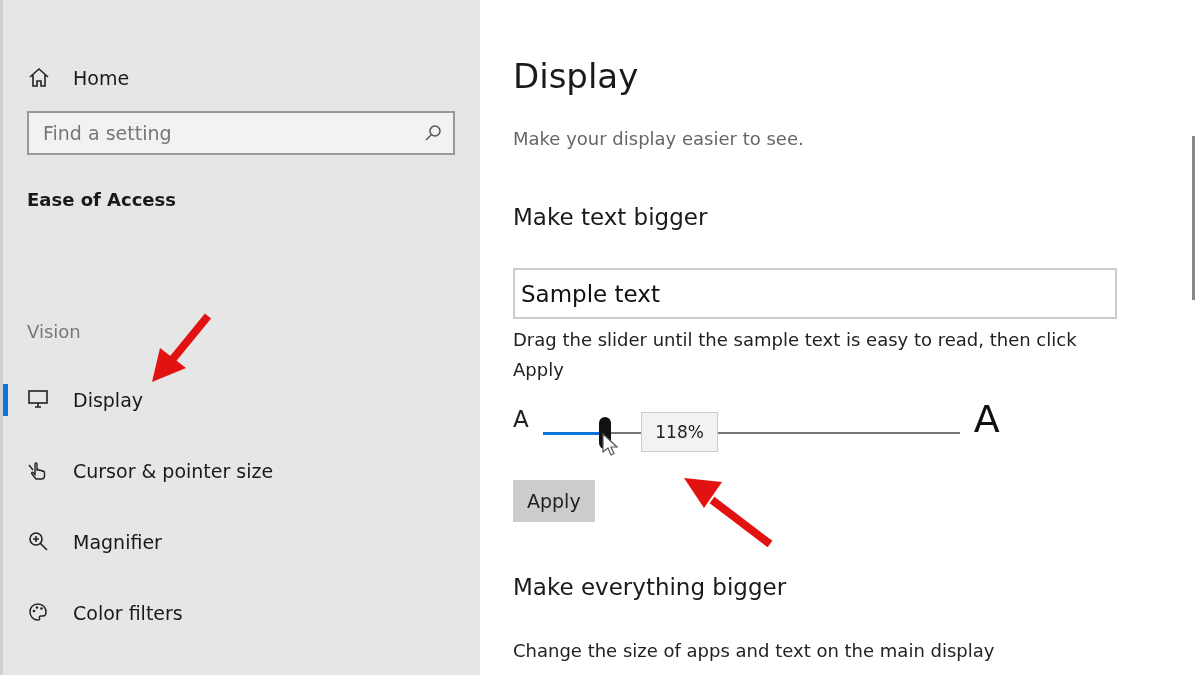  What do you see at coordinates (521, 419) in the screenshot?
I see `small-a-label: A` at bounding box center [521, 419].